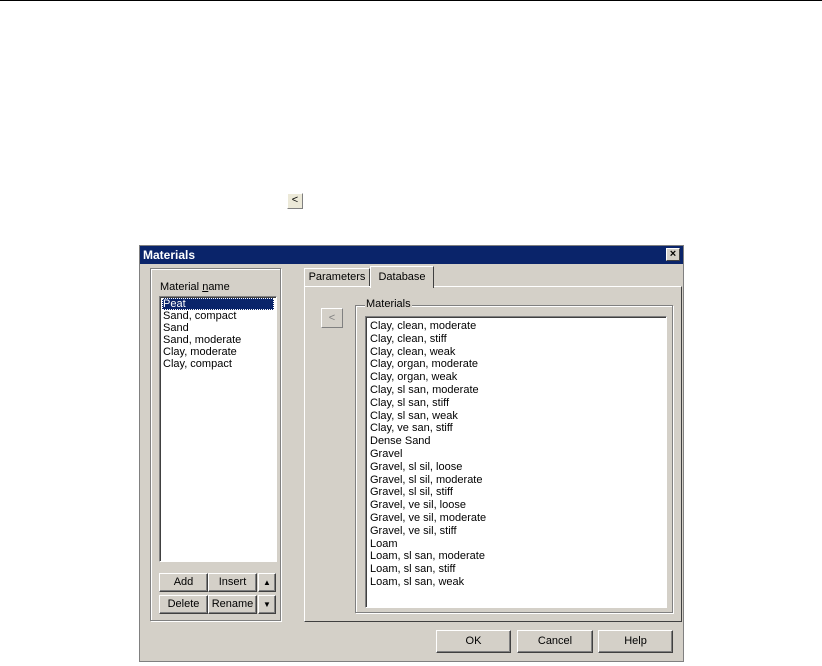 This screenshot has height=666, width=822. I want to click on material-list-item: Sand, compact, so click(218, 316).